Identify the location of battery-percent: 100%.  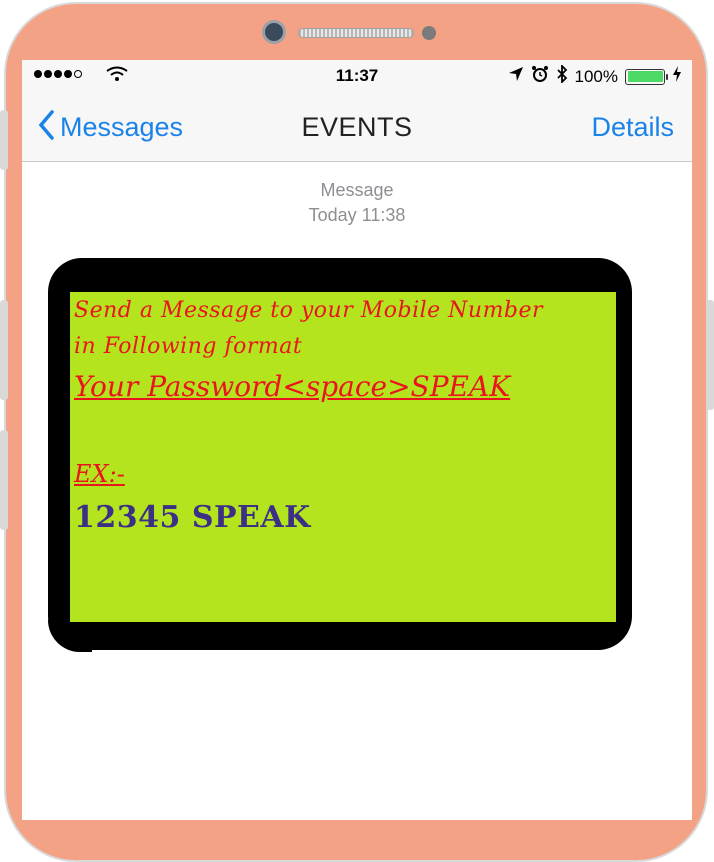
(596, 76).